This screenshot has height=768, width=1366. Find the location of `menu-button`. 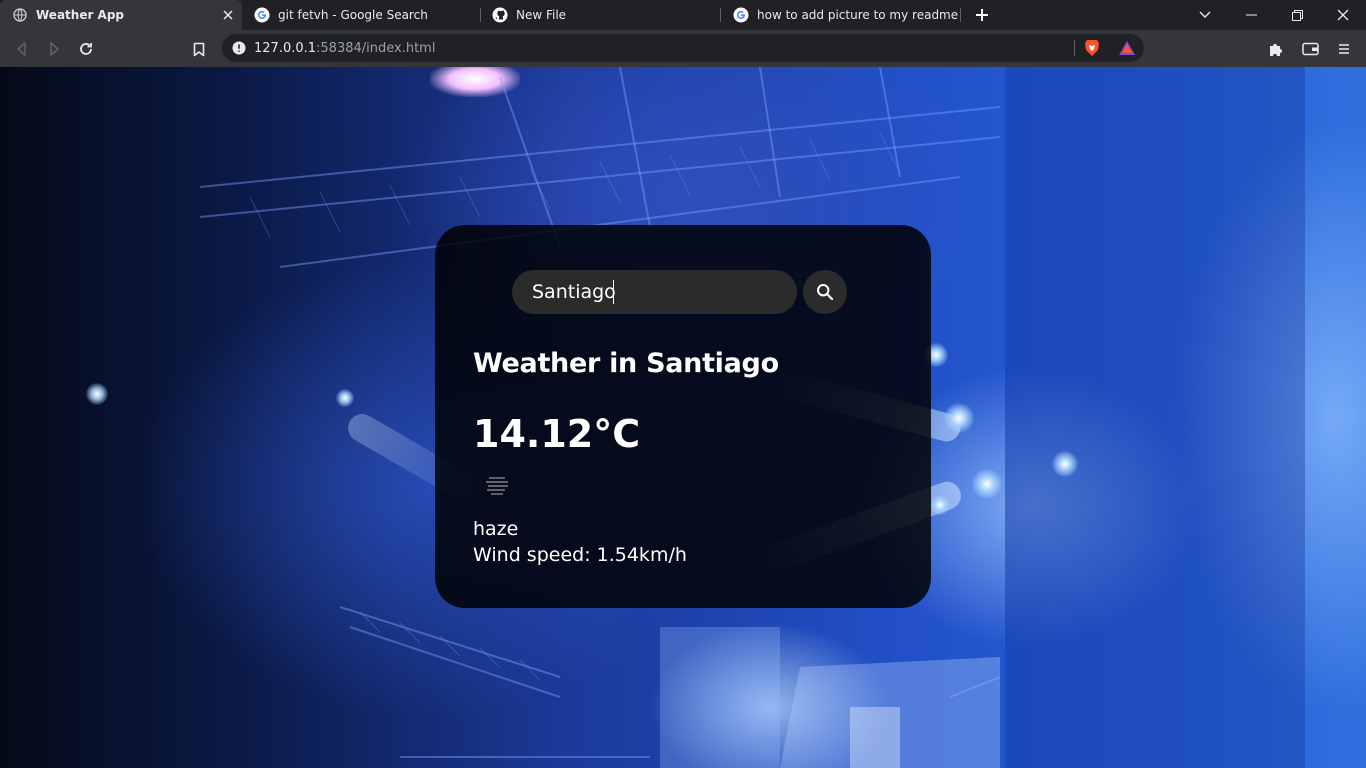

menu-button is located at coordinates (1344, 49).